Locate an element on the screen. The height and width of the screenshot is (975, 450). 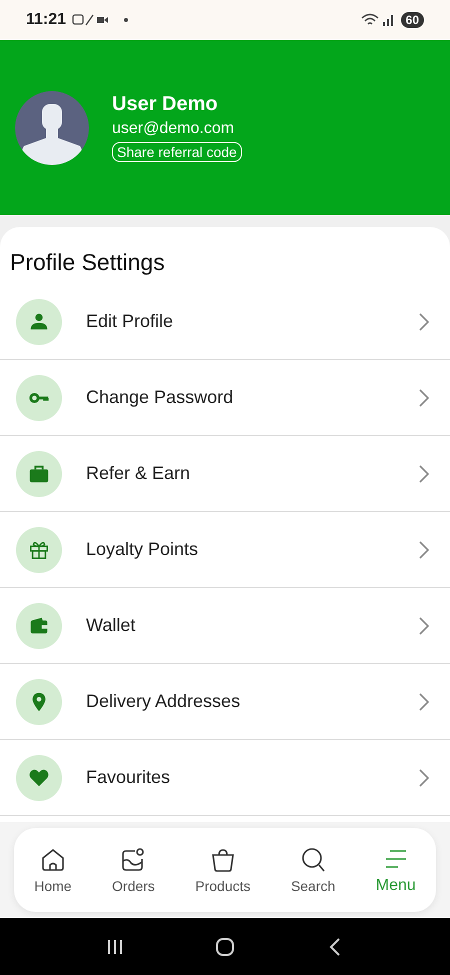
nav-tab: Menu is located at coordinates (396, 870).